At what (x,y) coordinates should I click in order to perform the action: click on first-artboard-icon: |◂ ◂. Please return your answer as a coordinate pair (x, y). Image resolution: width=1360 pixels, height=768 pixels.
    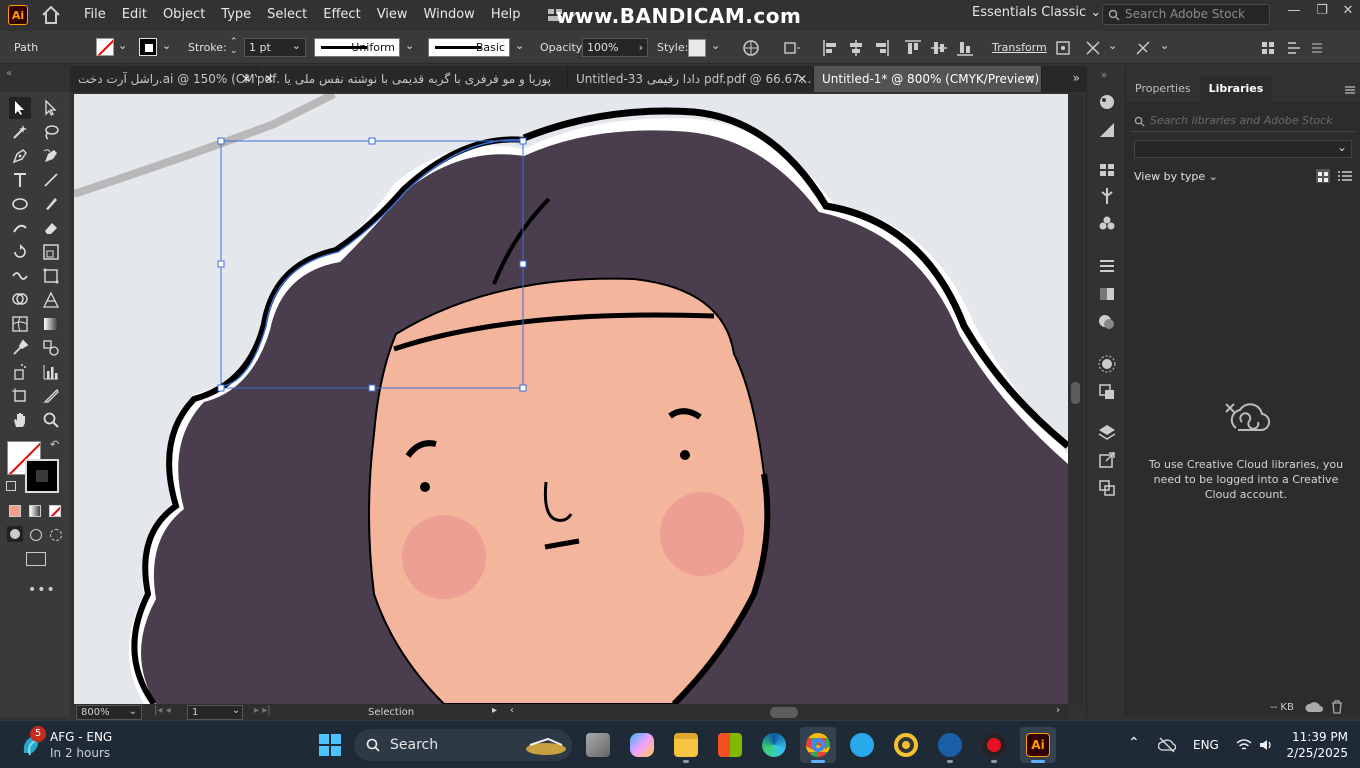
    Looking at the image, I should click on (162, 710).